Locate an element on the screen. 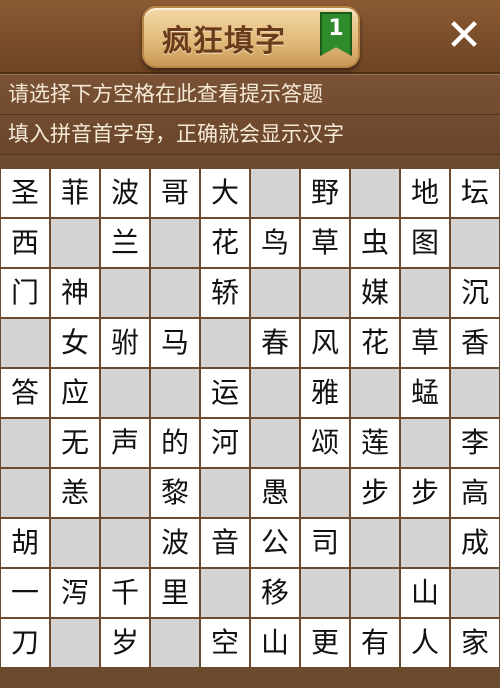  grid-cell-filled: 虫 is located at coordinates (375, 243).